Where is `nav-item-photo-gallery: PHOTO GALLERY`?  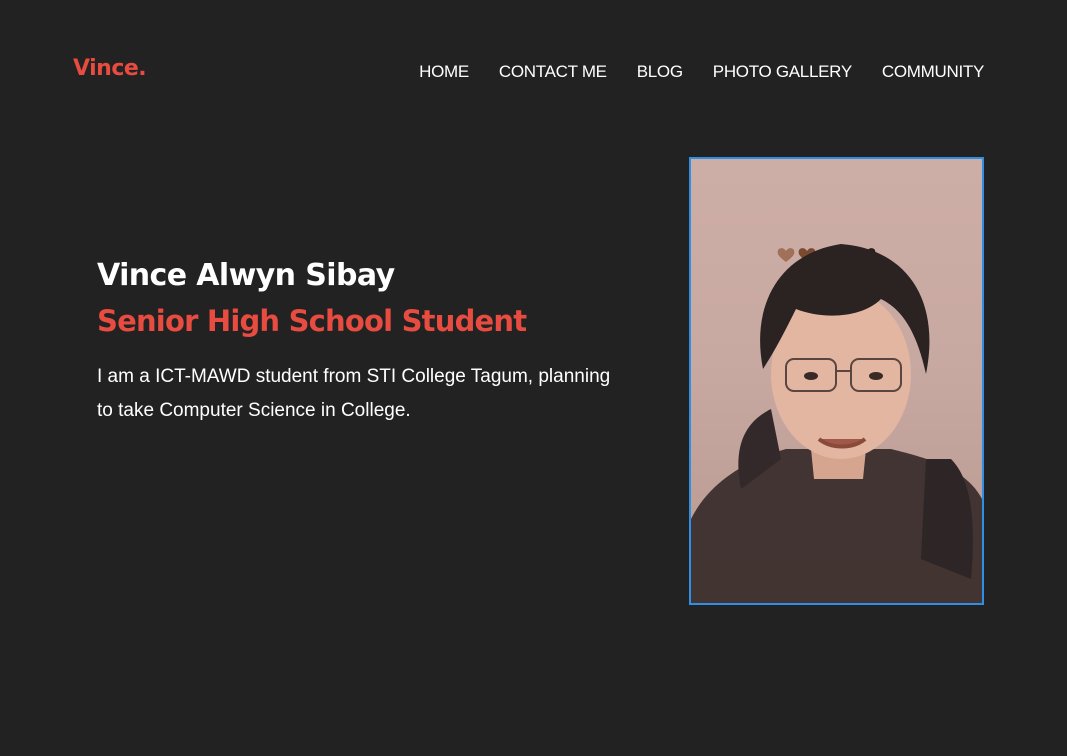 nav-item-photo-gallery: PHOTO GALLERY is located at coordinates (782, 72).